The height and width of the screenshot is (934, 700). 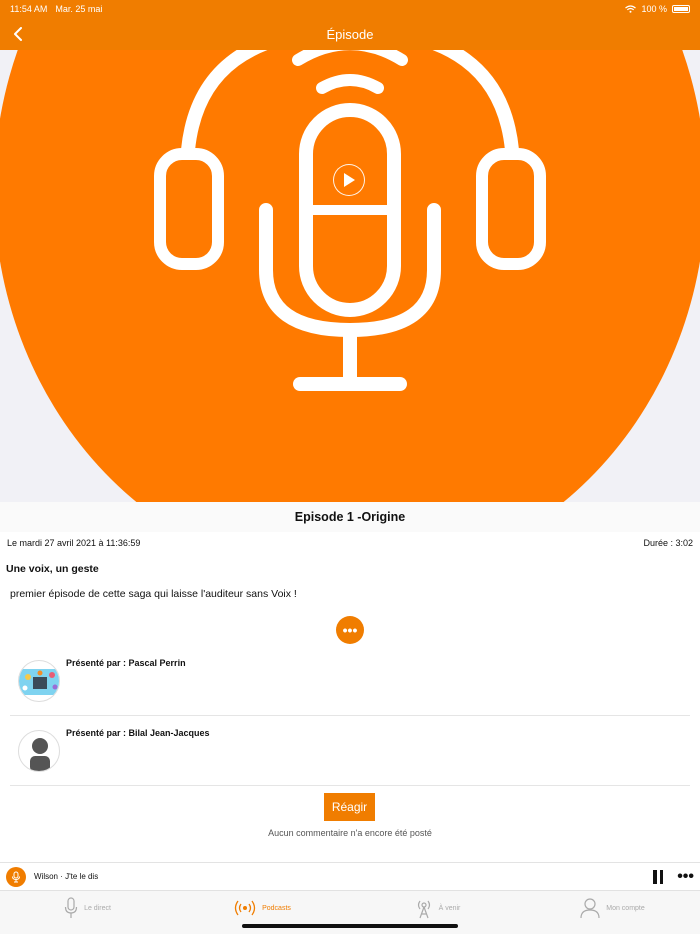 What do you see at coordinates (673, 877) in the screenshot?
I see `mini-player-controls: •••` at bounding box center [673, 877].